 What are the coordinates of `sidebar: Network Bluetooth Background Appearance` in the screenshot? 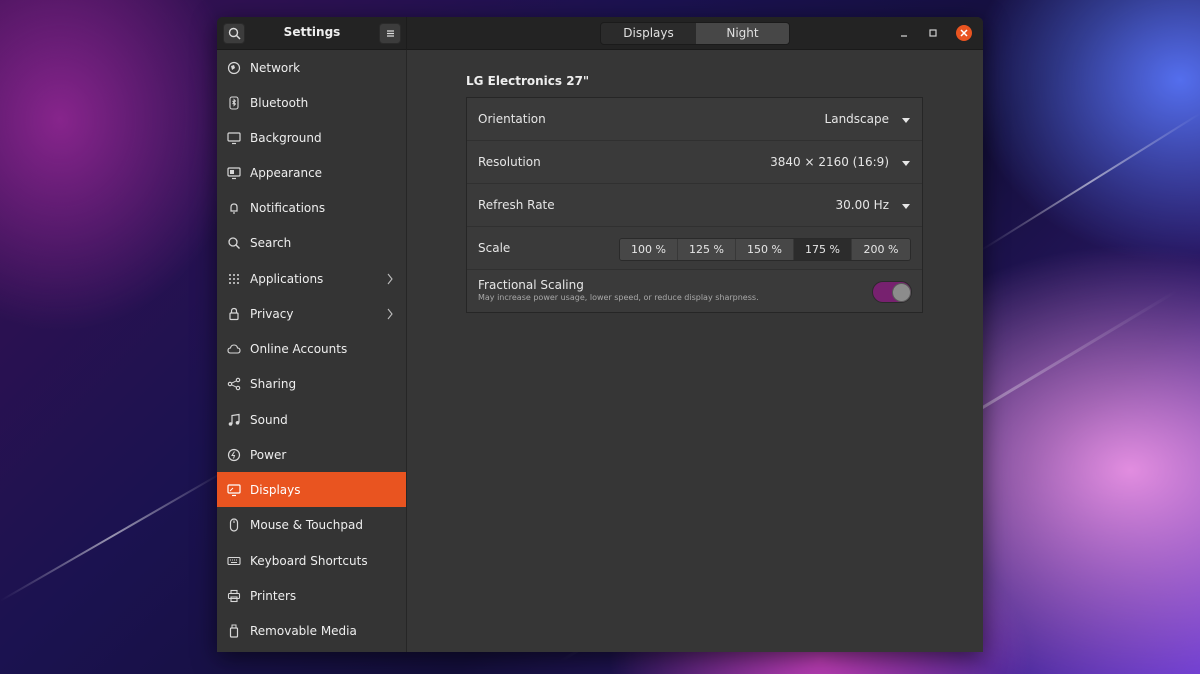 It's located at (312, 351).